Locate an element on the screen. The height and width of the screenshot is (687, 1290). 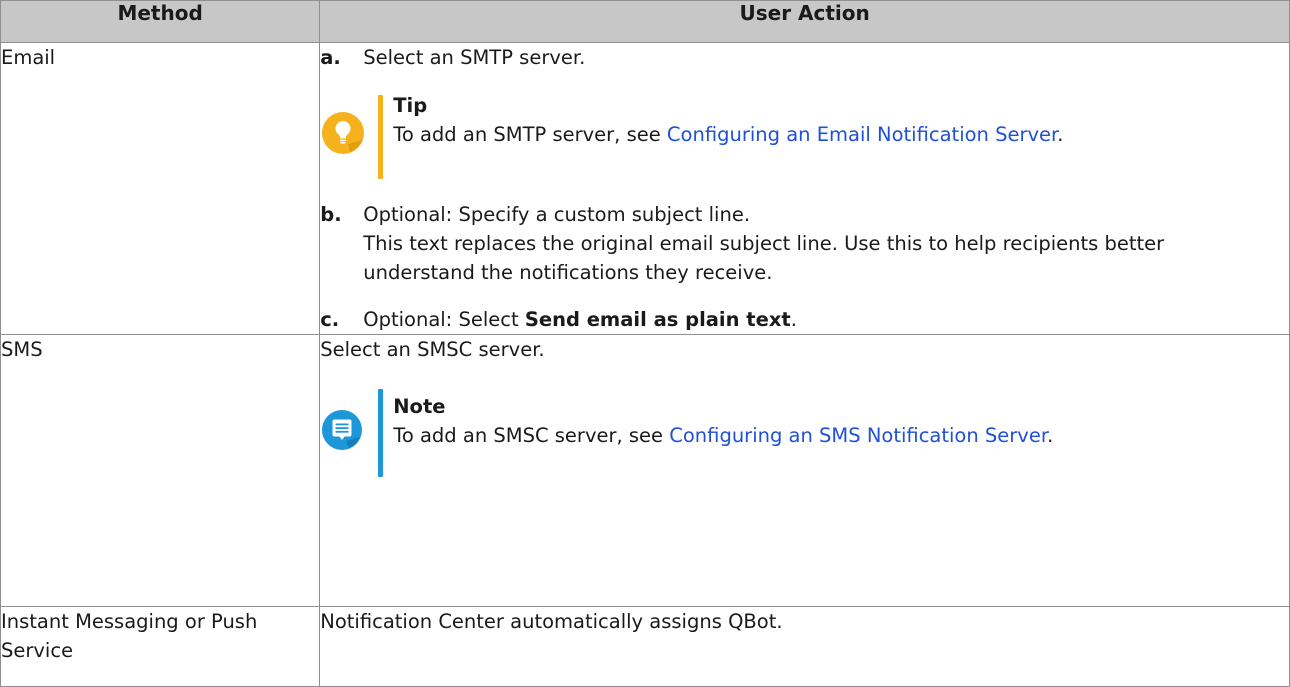
step-a-text: Select an SMTP server. is located at coordinates (474, 57).